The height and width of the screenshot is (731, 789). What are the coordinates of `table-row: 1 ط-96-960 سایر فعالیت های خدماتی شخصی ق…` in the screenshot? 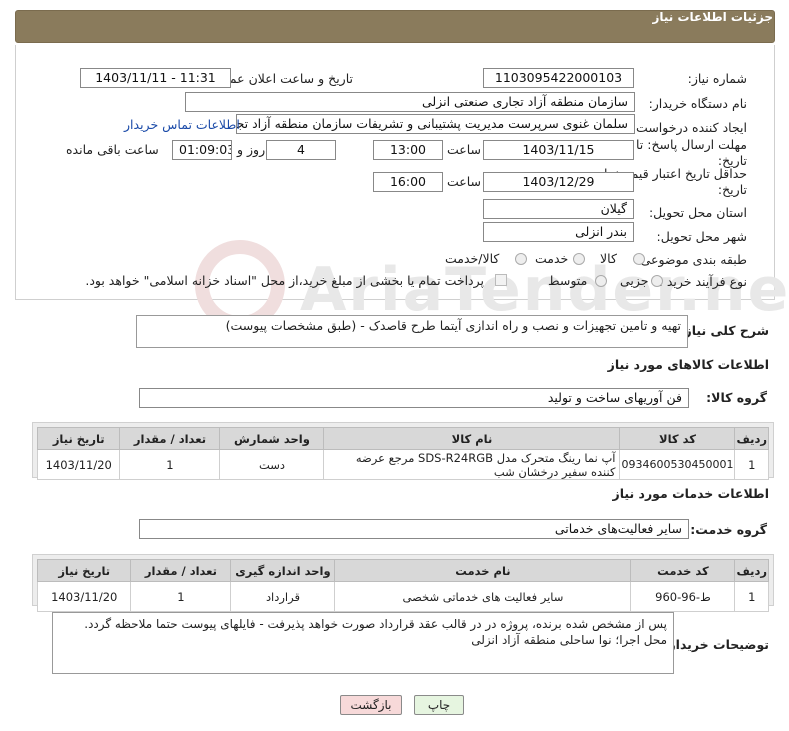 It's located at (402, 596).